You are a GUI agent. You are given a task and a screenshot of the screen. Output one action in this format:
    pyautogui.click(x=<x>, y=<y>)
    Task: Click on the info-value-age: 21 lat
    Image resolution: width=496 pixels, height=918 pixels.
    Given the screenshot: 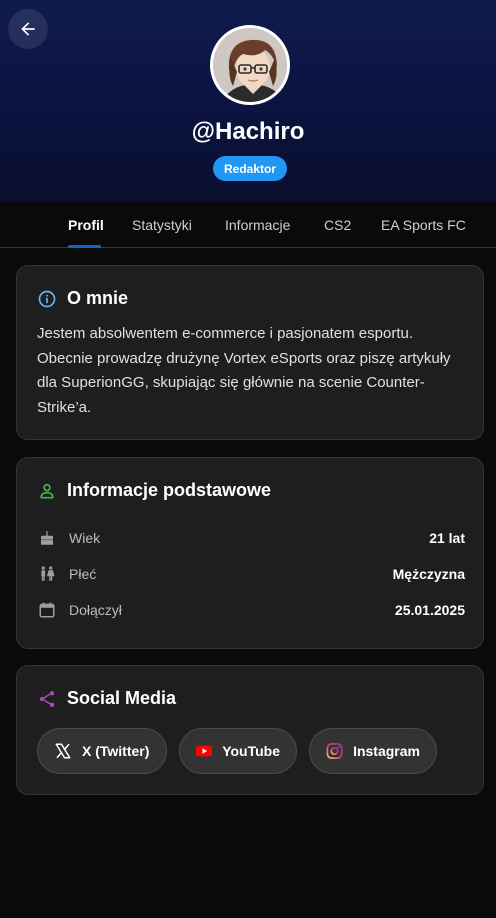 What is the action you would take?
    pyautogui.click(x=447, y=538)
    